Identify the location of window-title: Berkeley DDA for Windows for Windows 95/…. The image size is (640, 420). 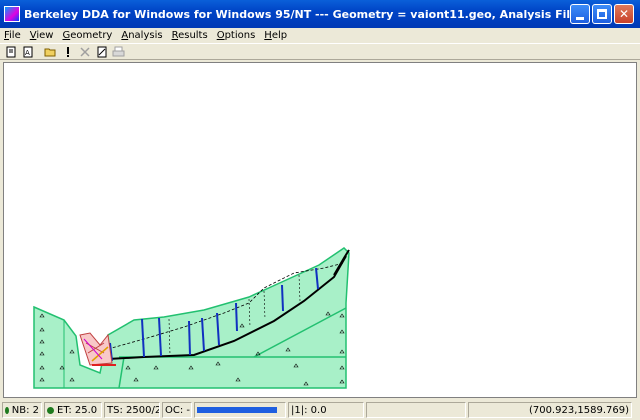
(297, 14).